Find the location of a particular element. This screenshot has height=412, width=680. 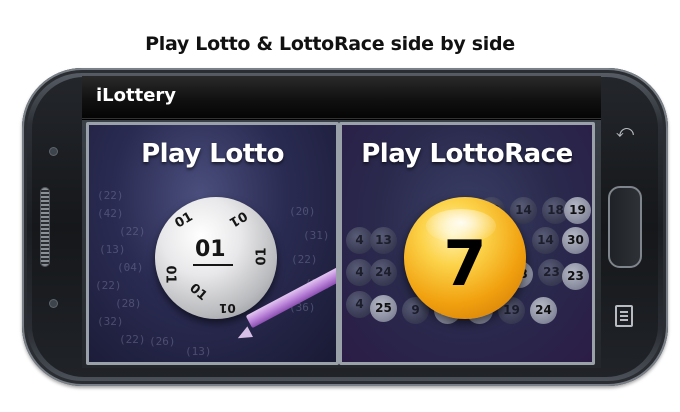

lottorace-ball-icon: 7 is located at coordinates (465, 258).